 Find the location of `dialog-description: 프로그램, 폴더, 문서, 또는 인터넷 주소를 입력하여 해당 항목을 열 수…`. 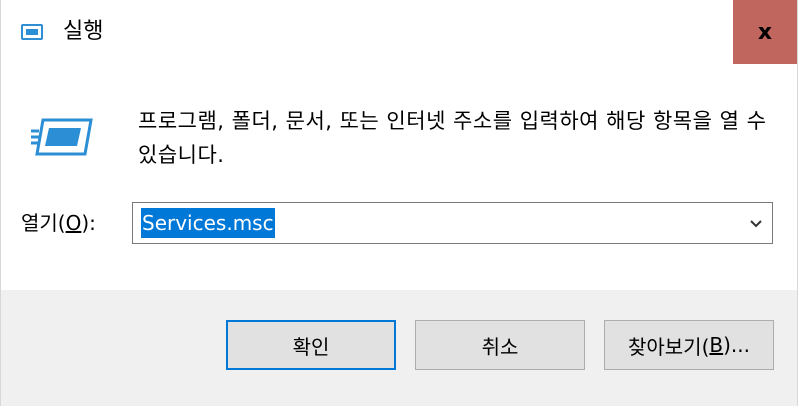

dialog-description: 프로그램, 폴더, 문서, 또는 인터넷 주소를 입력하여 해당 항목을 열 수… is located at coordinates (452, 138).